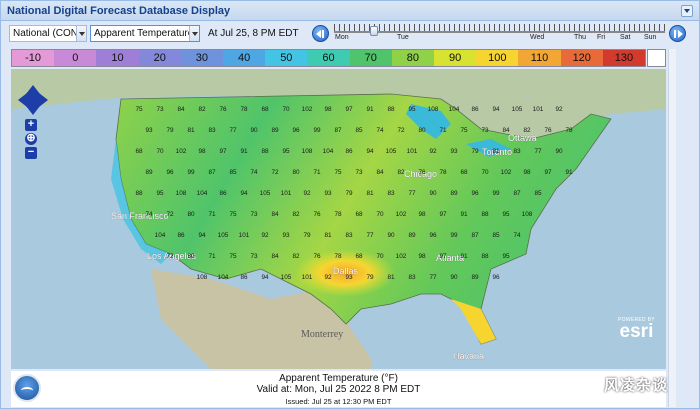  I want to click on color-legend: -10 0 10 20 30 40 50 60 70 80 90 100 110 120 130, so click(328, 58).